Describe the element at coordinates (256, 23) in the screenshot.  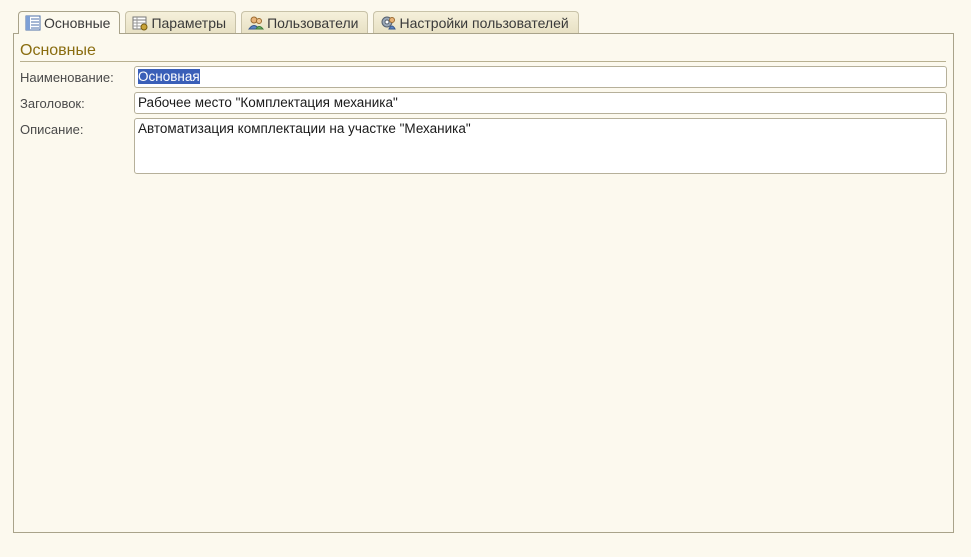
I see `users-icon` at that location.